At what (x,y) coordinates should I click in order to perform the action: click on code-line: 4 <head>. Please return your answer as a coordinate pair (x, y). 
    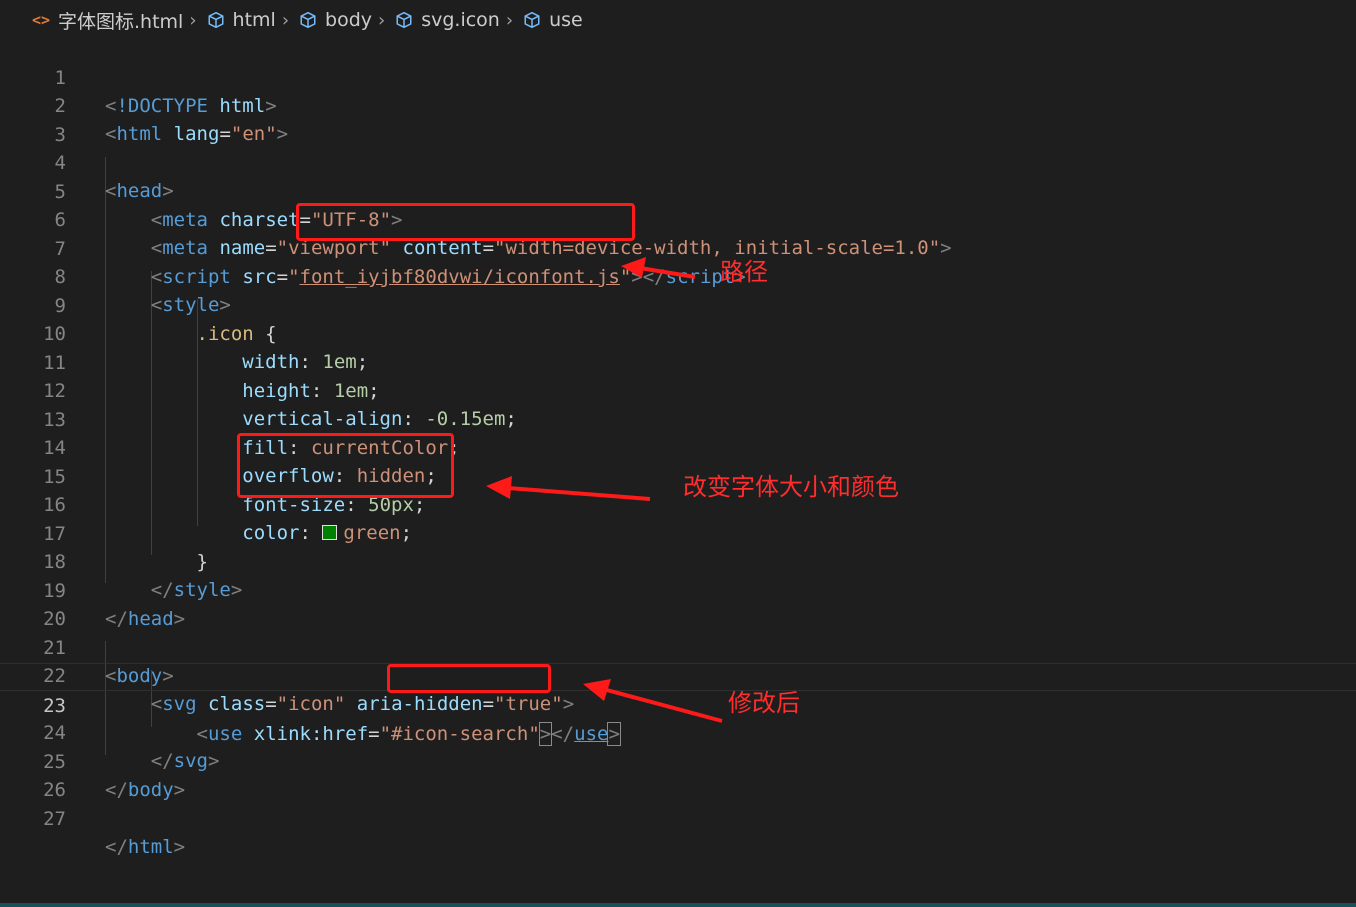
    Looking at the image, I should click on (678, 161).